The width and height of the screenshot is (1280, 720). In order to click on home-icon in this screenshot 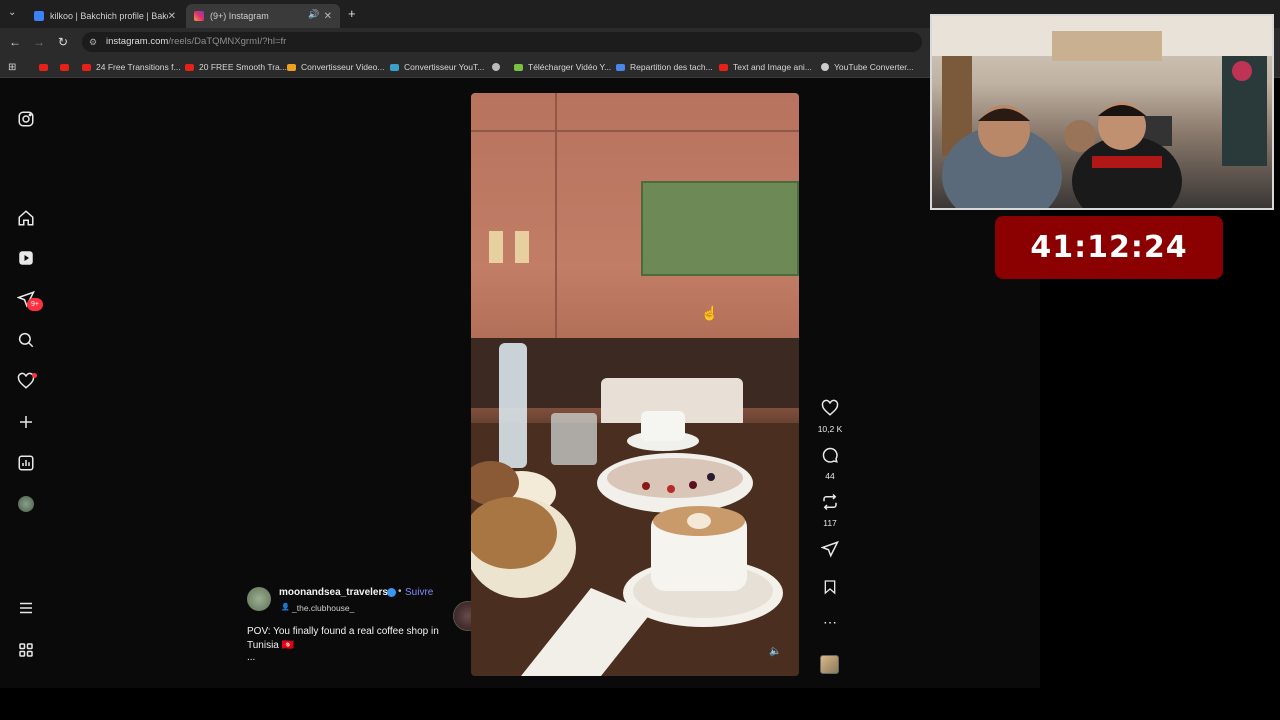, I will do `click(26, 218)`.